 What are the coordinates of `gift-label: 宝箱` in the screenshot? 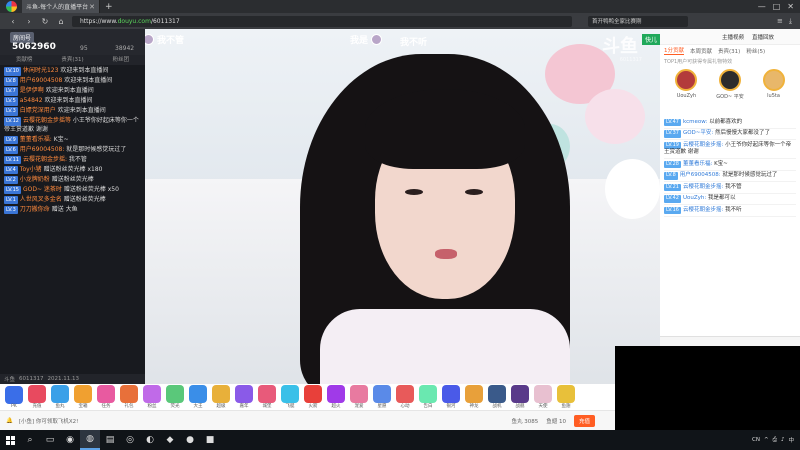 It's located at (83, 406).